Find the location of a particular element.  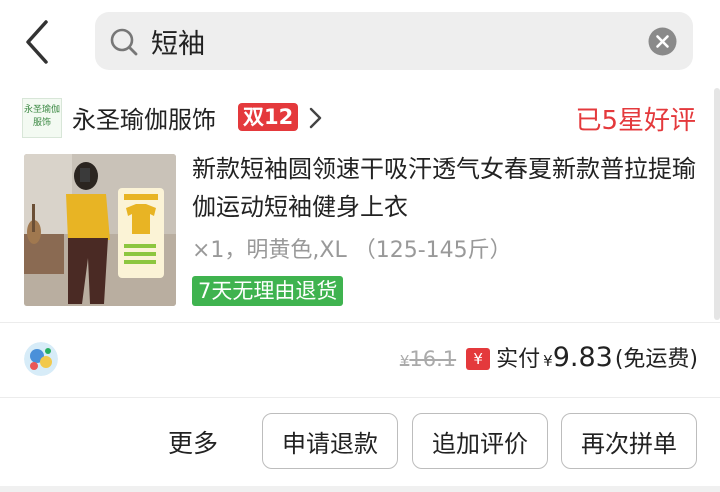

paid-amount: 9.83 is located at coordinates (582, 357).